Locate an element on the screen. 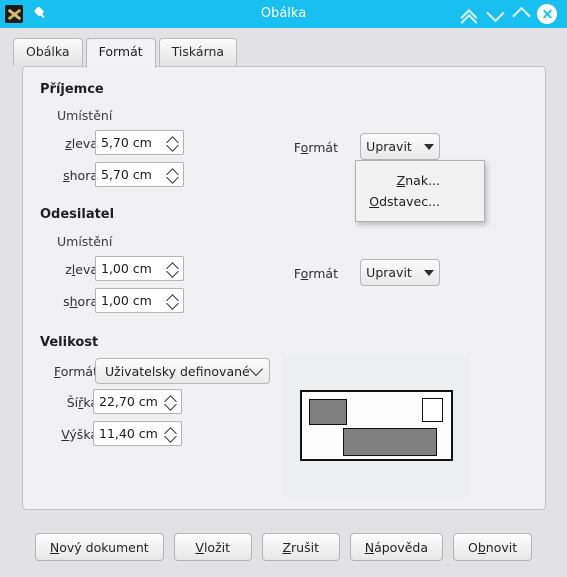  size-format-combobox: Uživatelsky definované is located at coordinates (182, 371).